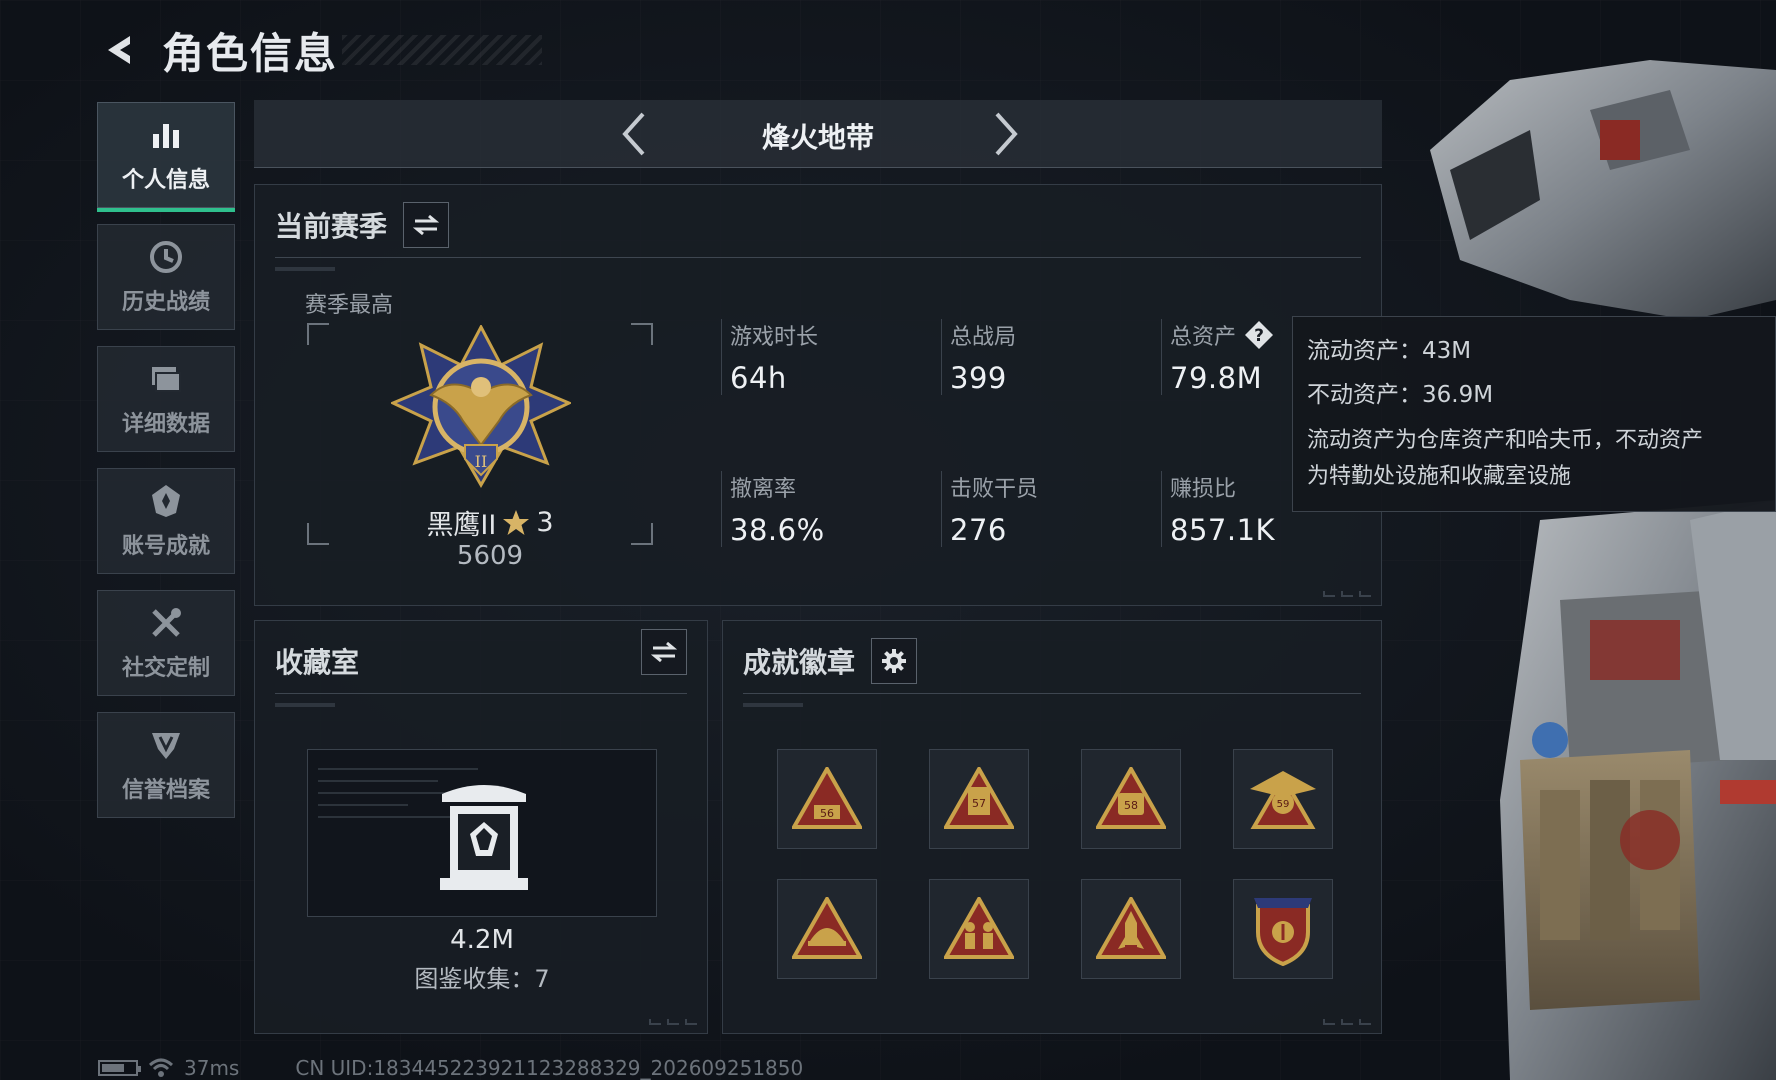 This screenshot has height=1080, width=1776. What do you see at coordinates (166, 643) in the screenshot?
I see `sidebar-item-social: 社交定制` at bounding box center [166, 643].